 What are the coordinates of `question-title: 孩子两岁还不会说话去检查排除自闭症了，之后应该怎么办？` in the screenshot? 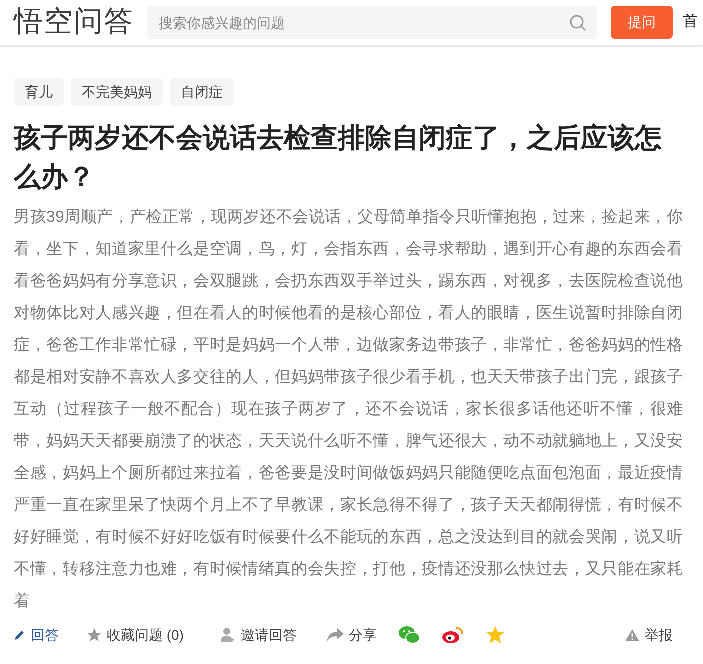 It's located at (338, 158).